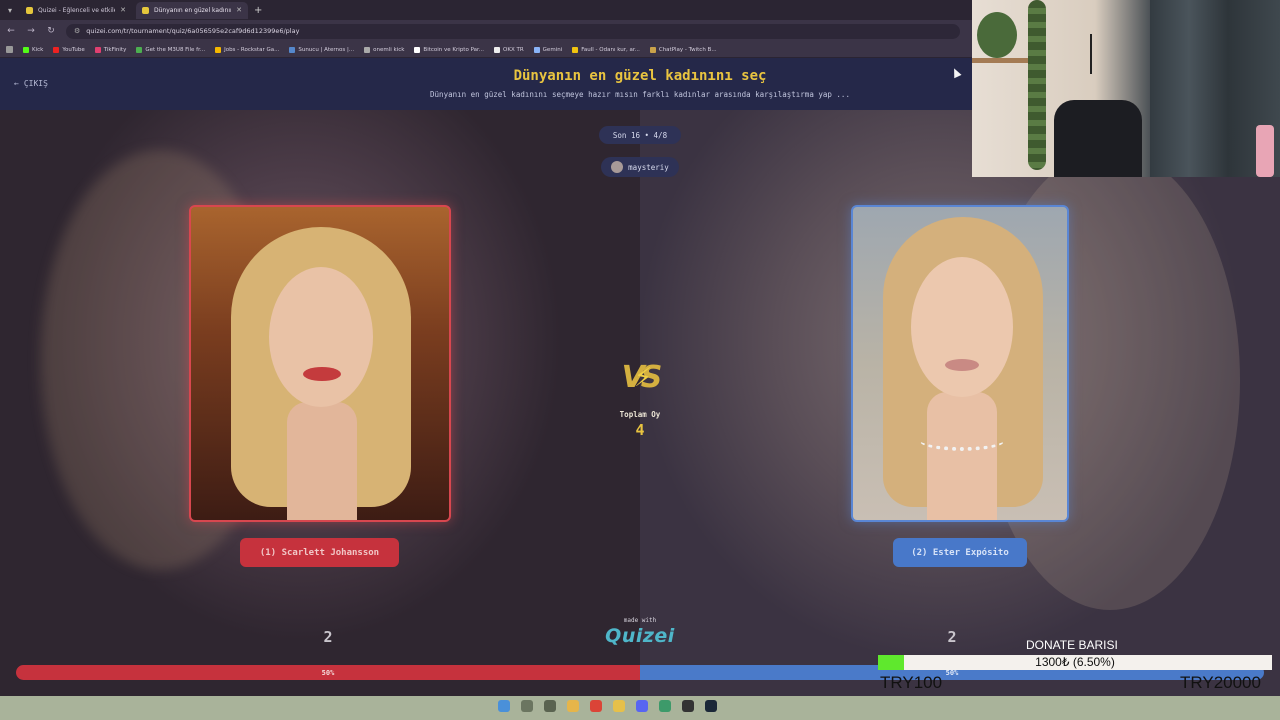  Describe the element at coordinates (643, 378) in the screenshot. I see `lightning-bolt-icon: ⚡` at that location.